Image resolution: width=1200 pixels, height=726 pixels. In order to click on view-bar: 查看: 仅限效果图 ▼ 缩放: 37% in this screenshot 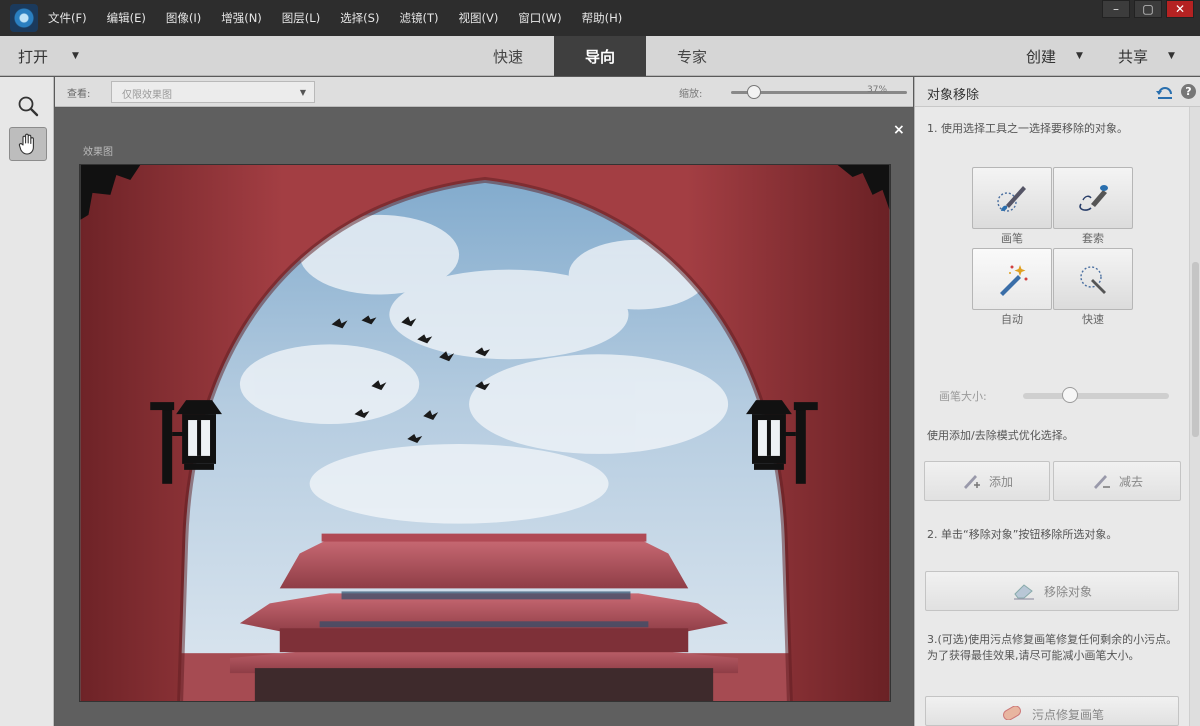, I will do `click(484, 92)`.